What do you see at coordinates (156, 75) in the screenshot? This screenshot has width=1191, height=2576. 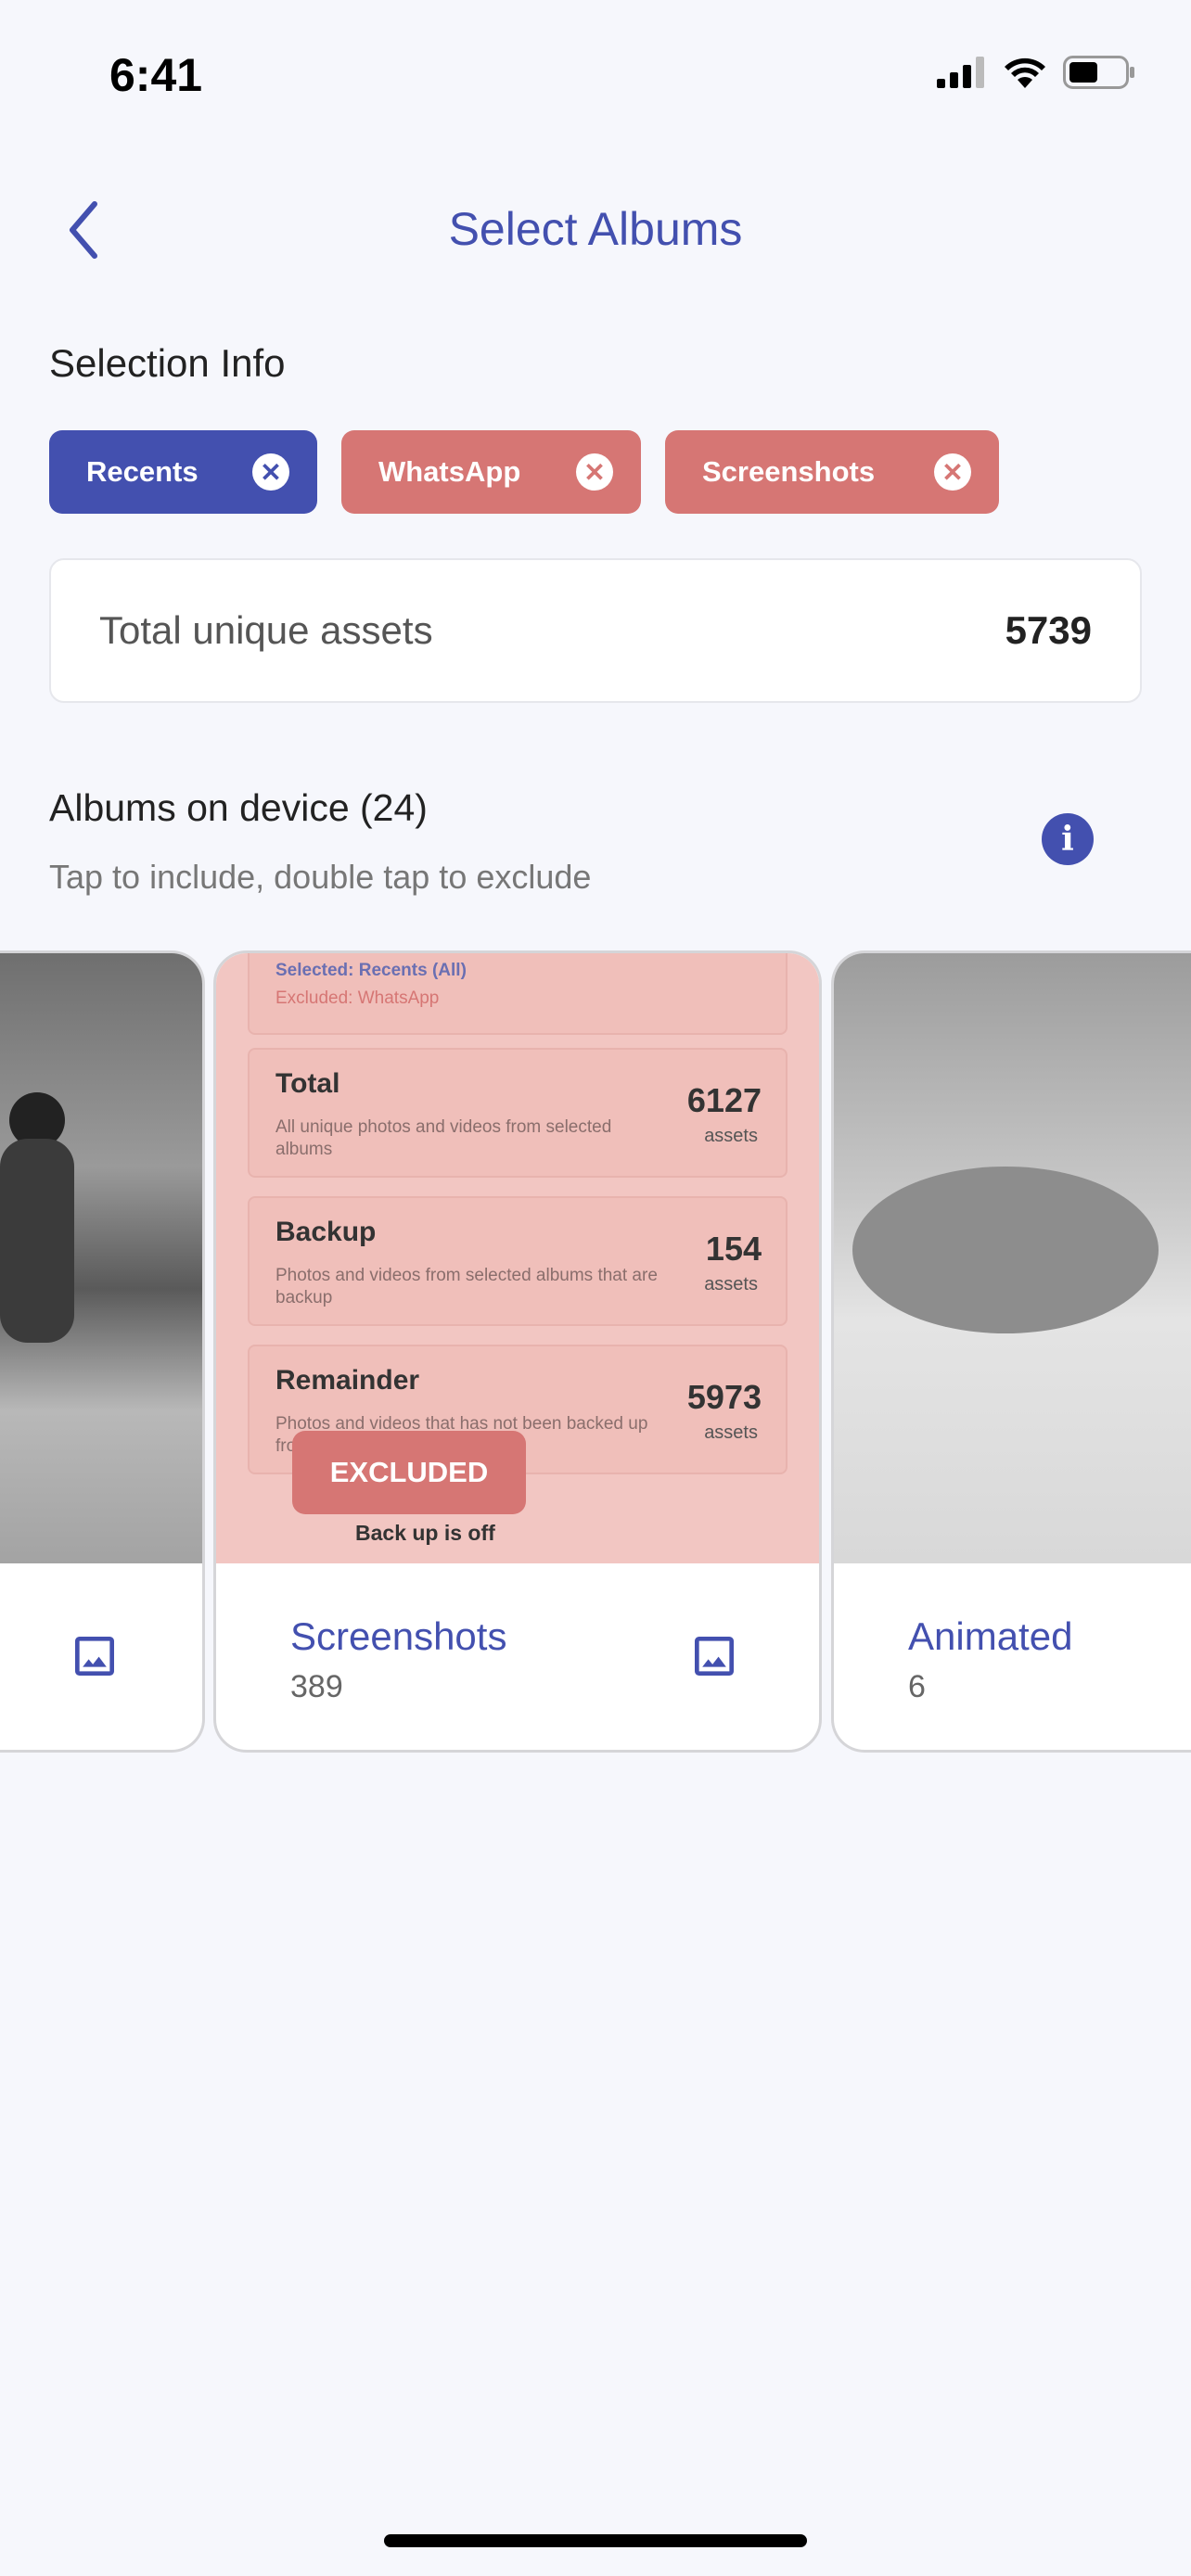 I see `status-time: 6:41` at bounding box center [156, 75].